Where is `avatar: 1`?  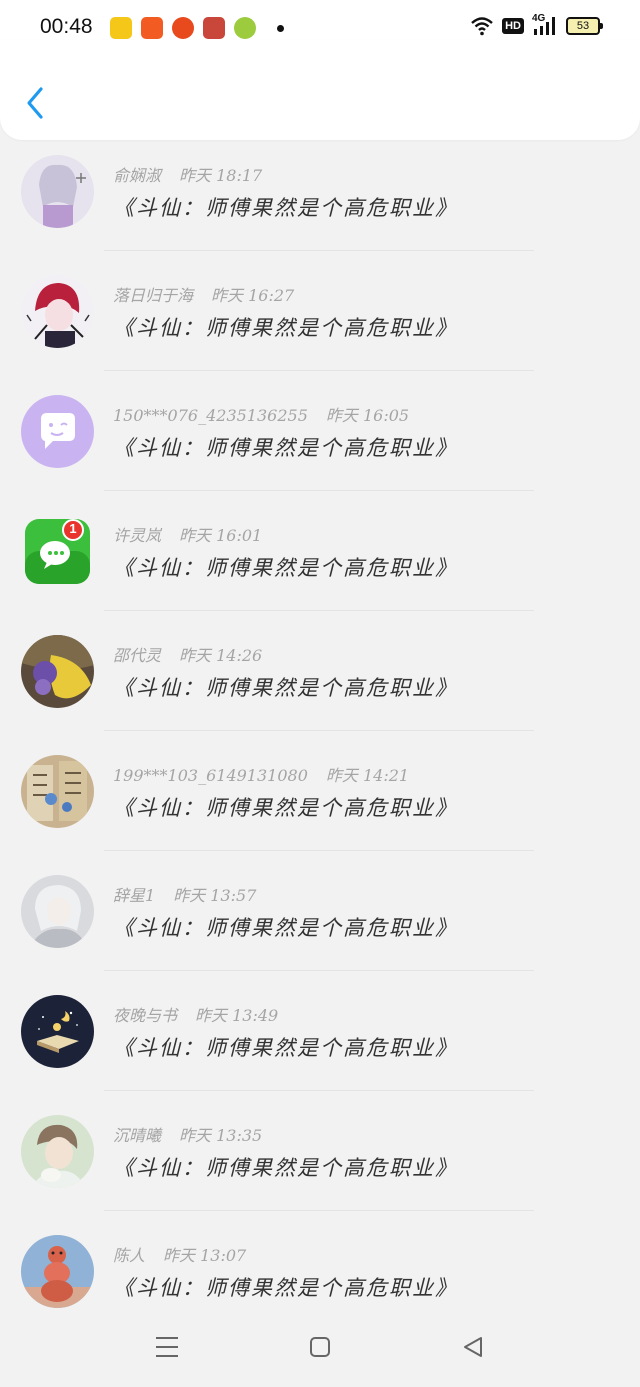
avatar: 1 is located at coordinates (57, 551).